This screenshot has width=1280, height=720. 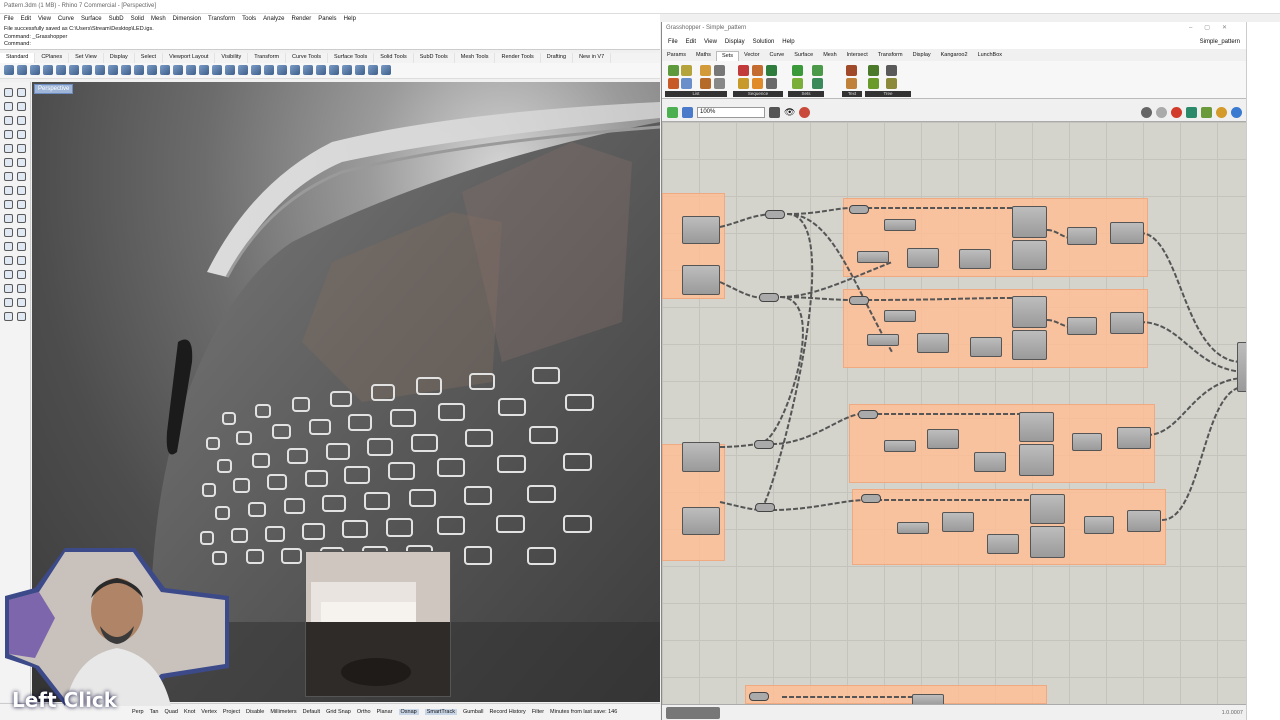 What do you see at coordinates (137, 19) in the screenshot?
I see `menu-solid: Solid` at bounding box center [137, 19].